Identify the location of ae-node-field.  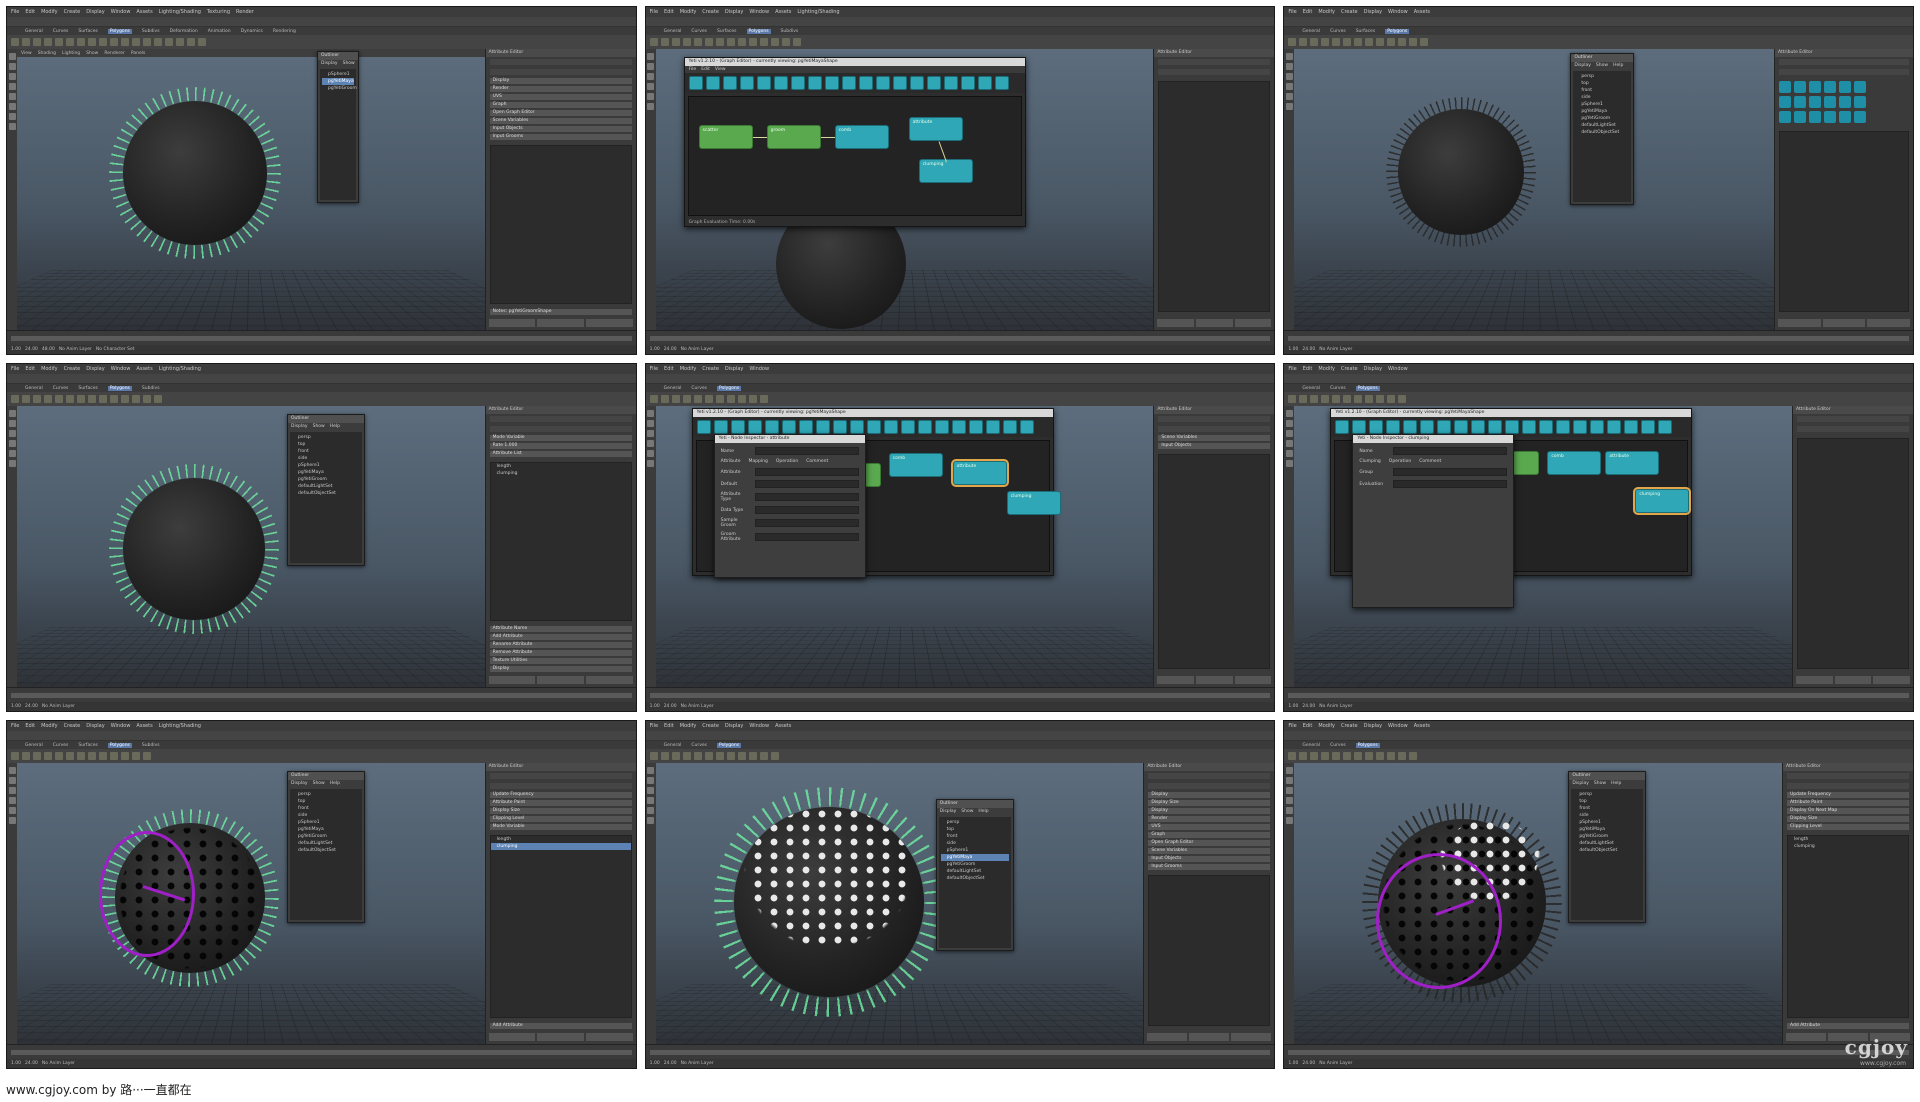
(560, 62).